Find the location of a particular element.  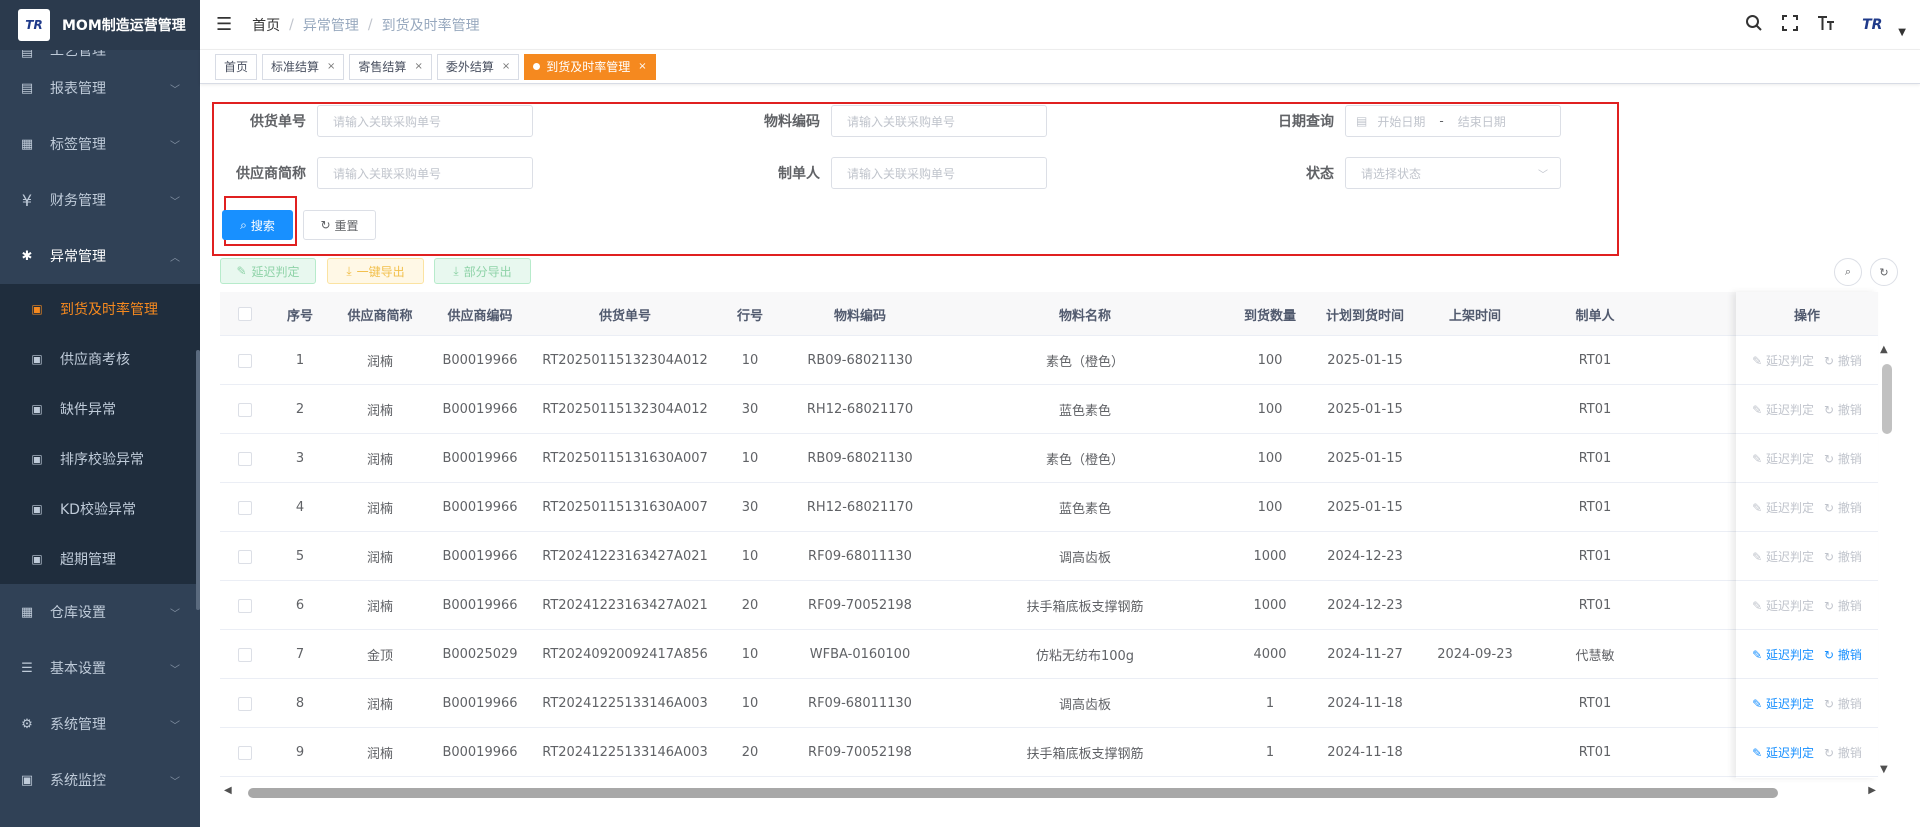

font-size-icon is located at coordinates (1826, 25).